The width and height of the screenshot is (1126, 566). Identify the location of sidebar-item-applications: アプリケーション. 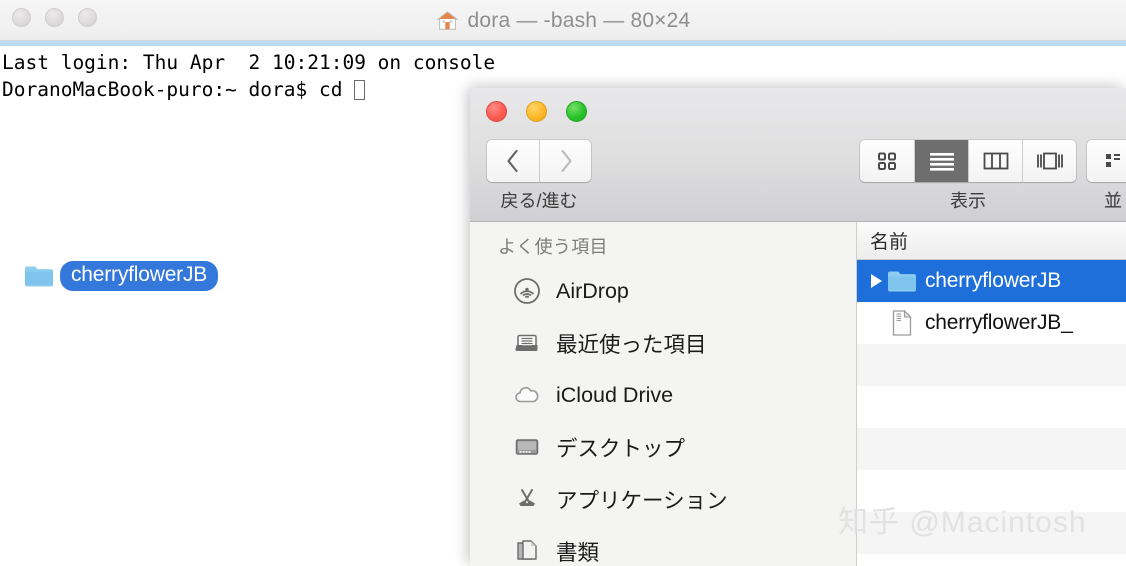
(663, 499).